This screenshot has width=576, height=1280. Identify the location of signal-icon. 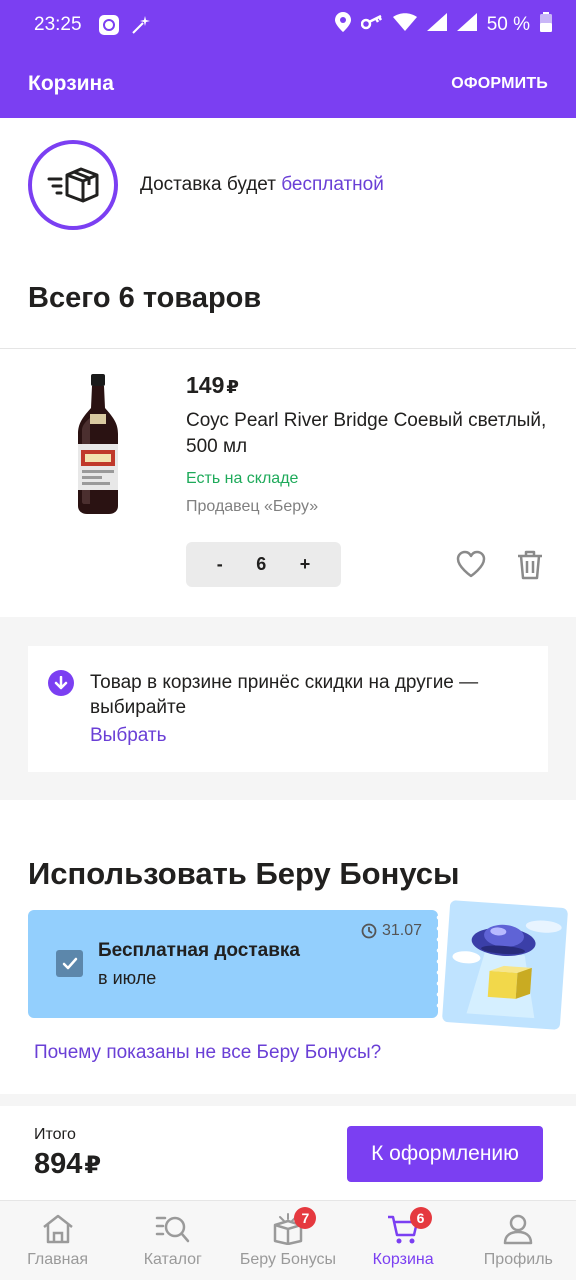
(436, 25).